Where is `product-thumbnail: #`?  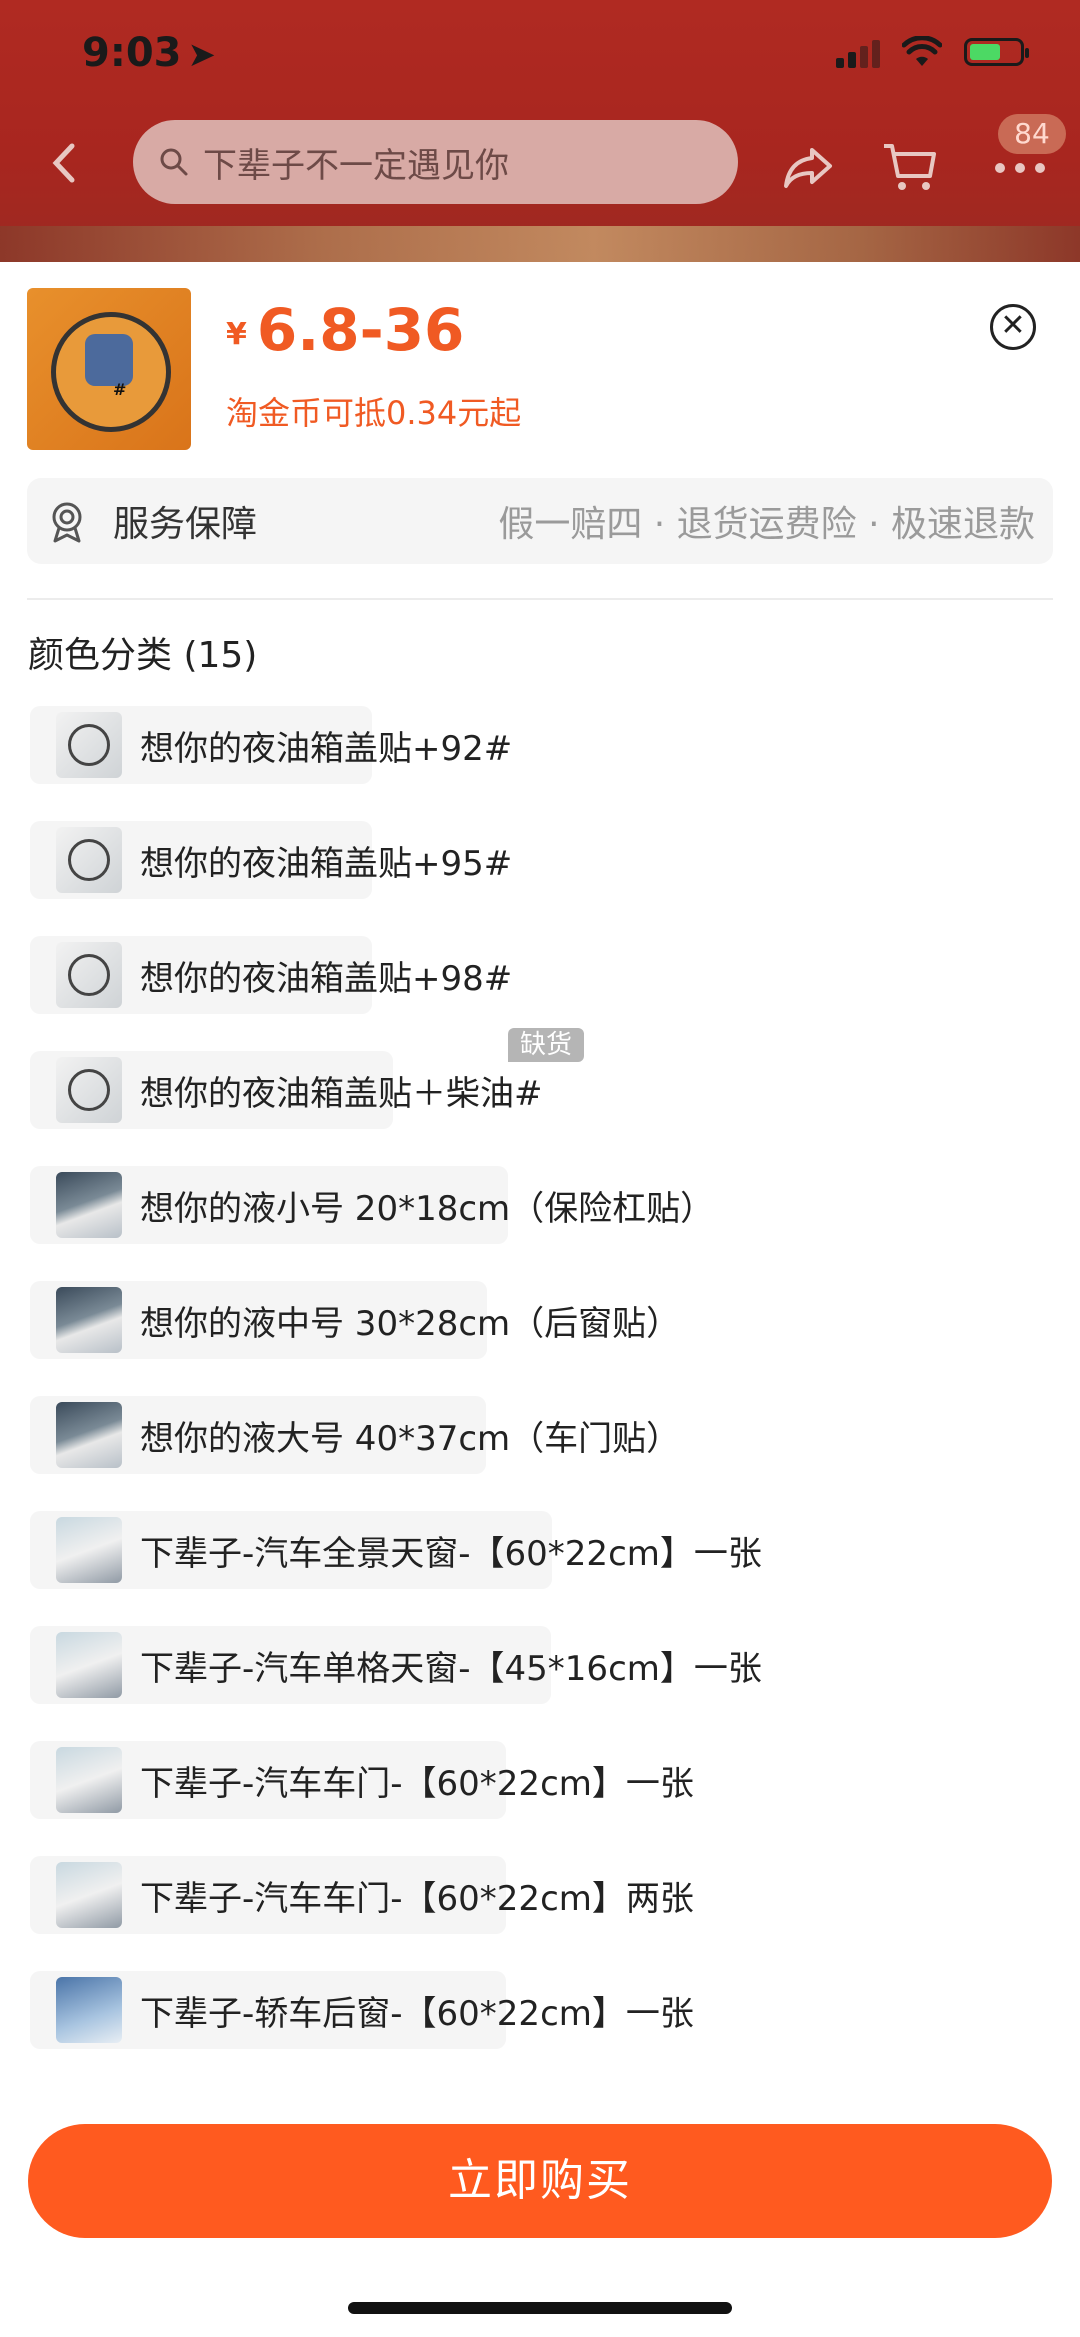 product-thumbnail: # is located at coordinates (109, 369).